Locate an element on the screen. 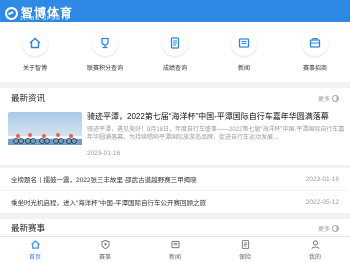  menu-label: 新闻 is located at coordinates (243, 69).